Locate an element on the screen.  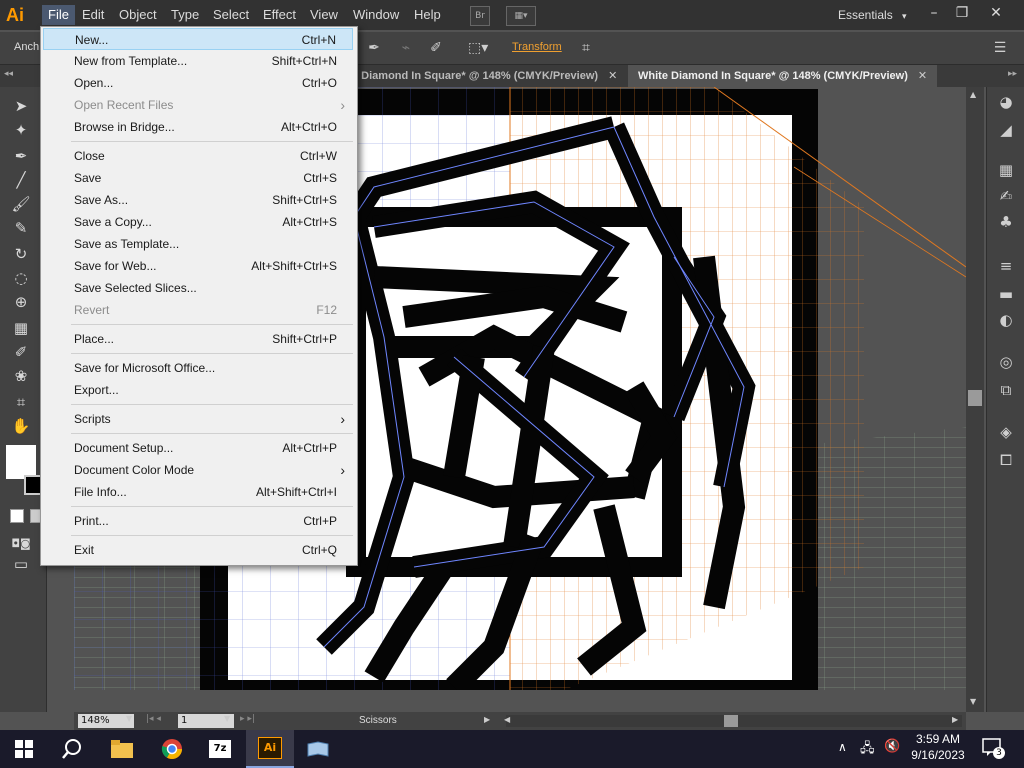
eyedropper-tool-icon: ✐ is located at coordinates (21, 352).